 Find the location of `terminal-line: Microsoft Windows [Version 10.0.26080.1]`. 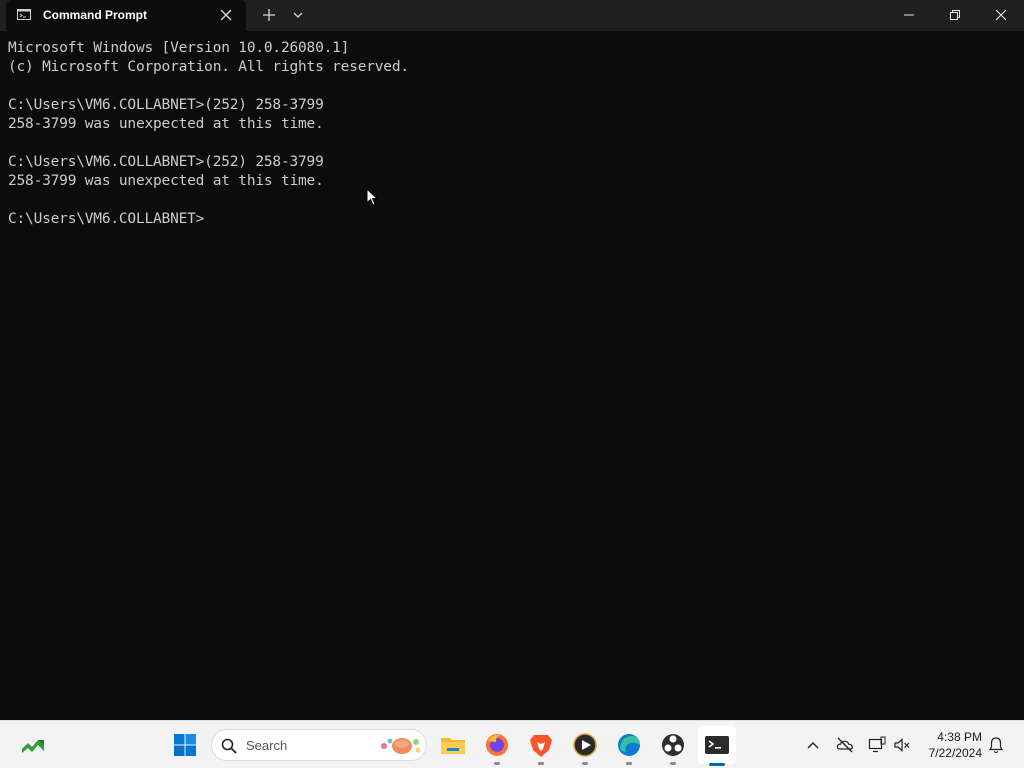

terminal-line: Microsoft Windows [Version 10.0.26080.1] is located at coordinates (179, 48).